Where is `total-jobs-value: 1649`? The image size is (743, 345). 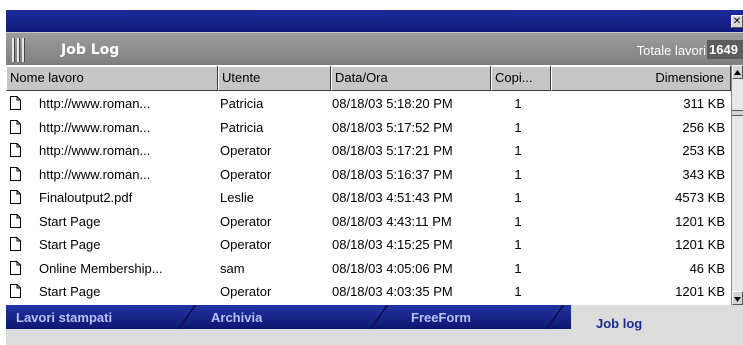 total-jobs-value: 1649 is located at coordinates (725, 49).